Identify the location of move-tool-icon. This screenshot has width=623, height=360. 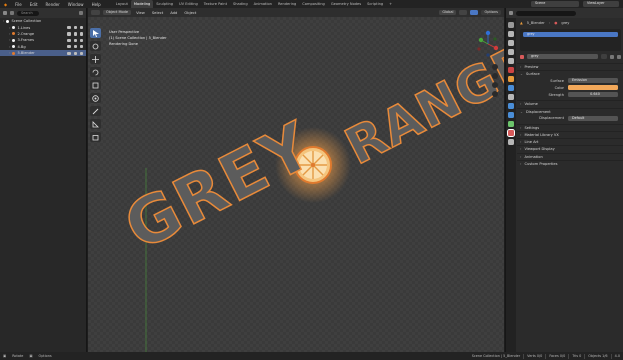
(95, 59).